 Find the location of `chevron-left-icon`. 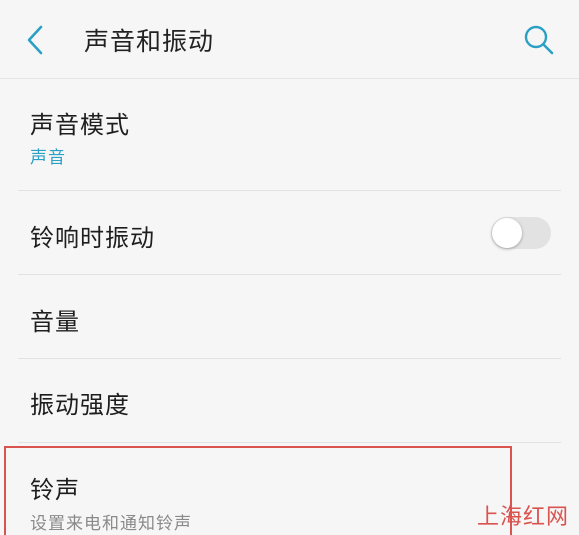

chevron-left-icon is located at coordinates (35, 40).